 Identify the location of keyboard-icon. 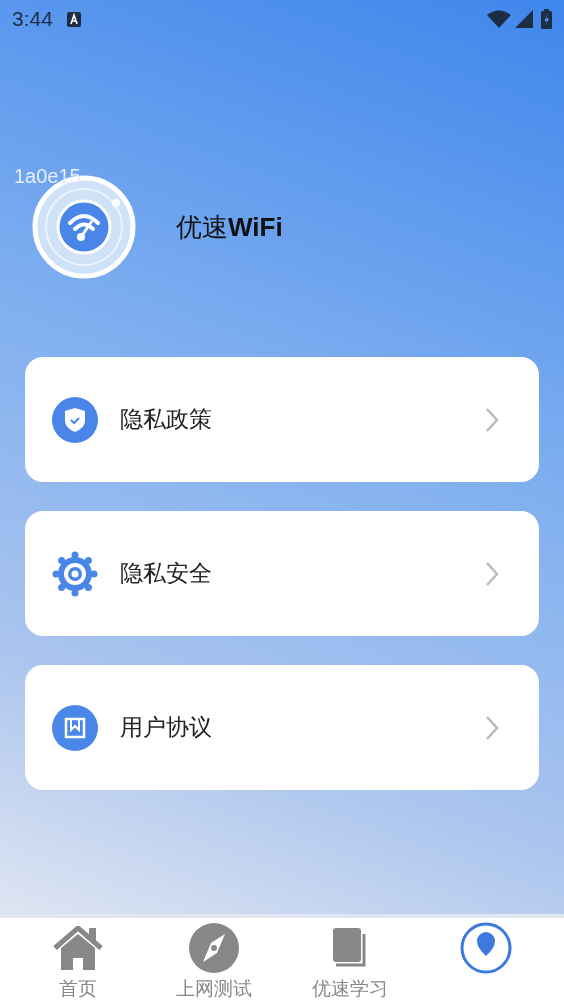
(73, 19).